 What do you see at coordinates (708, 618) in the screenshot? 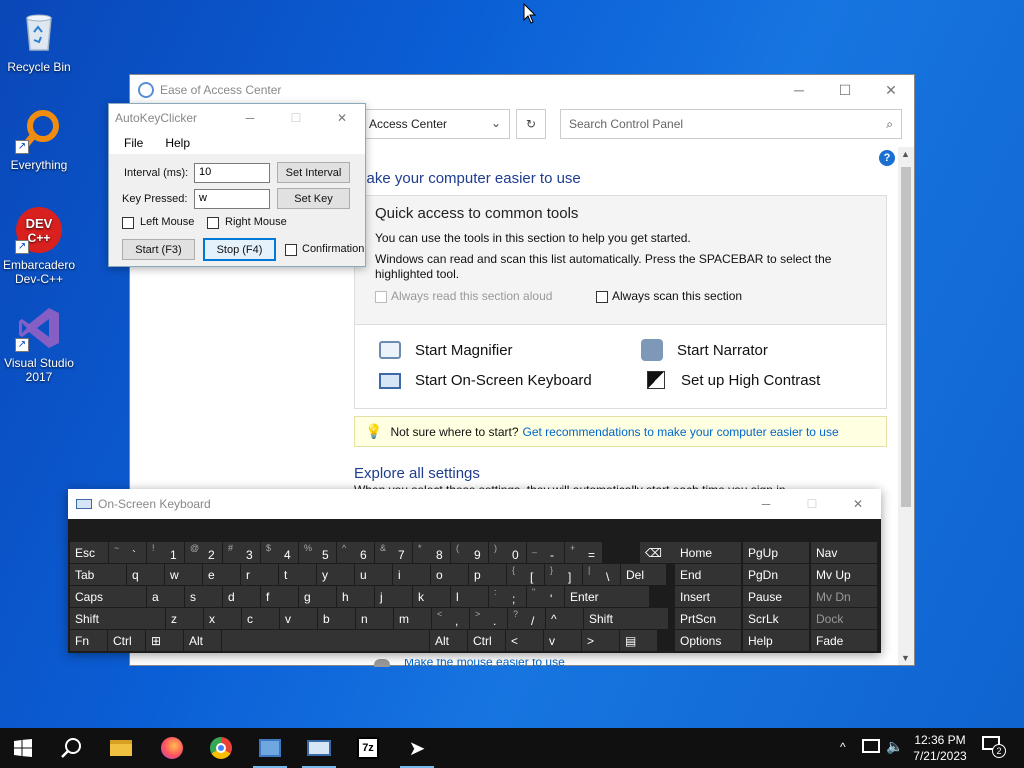
I see `key-side-3-0: PrtScn` at bounding box center [708, 618].